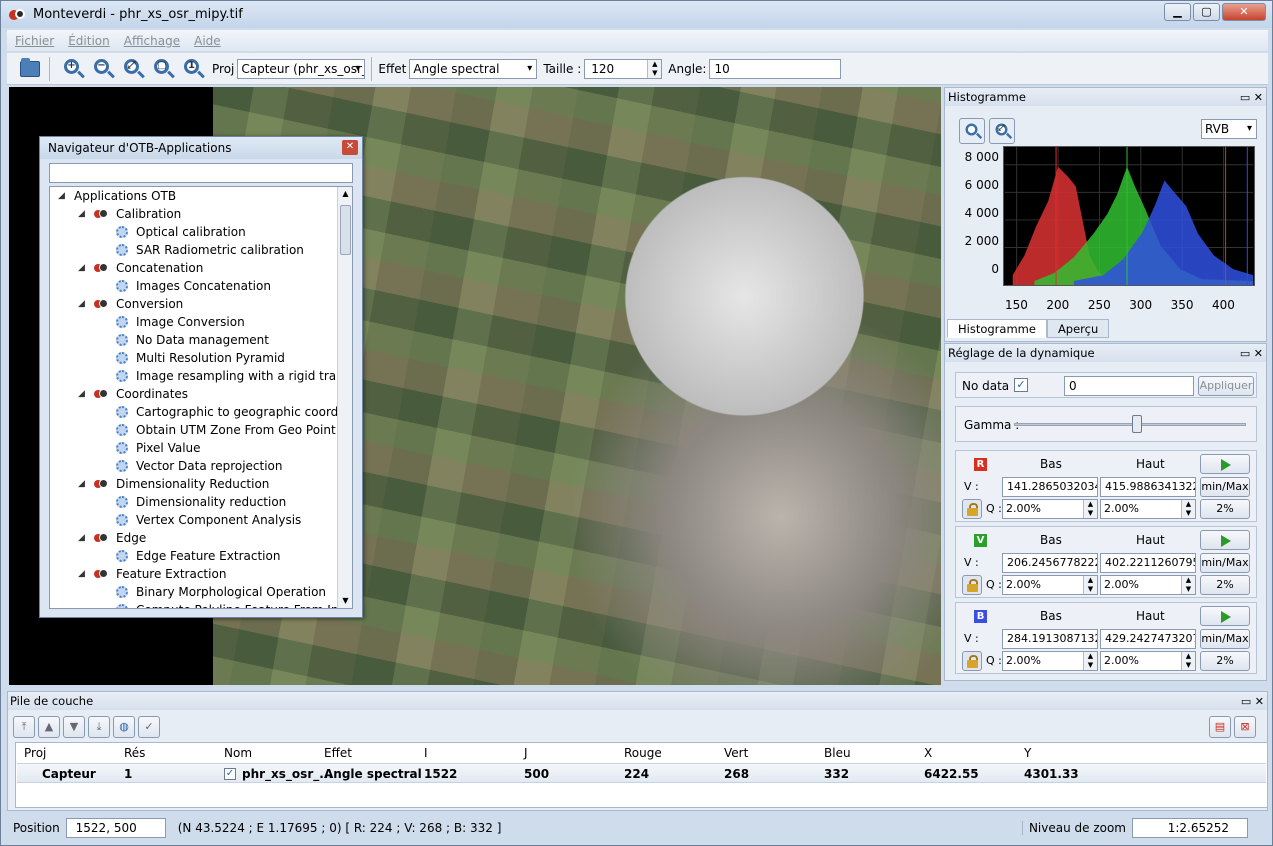  I want to click on check-icon: ✓, so click(149, 727).